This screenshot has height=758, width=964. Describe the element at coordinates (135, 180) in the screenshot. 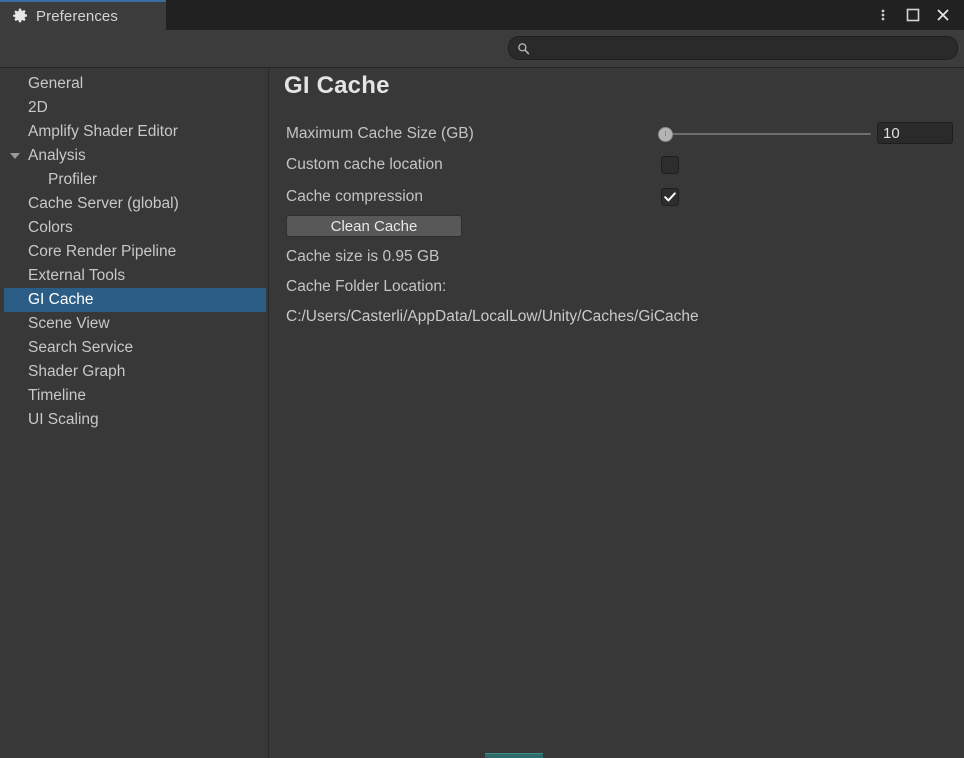

I see `sidebar-item-profiler: Profiler` at that location.